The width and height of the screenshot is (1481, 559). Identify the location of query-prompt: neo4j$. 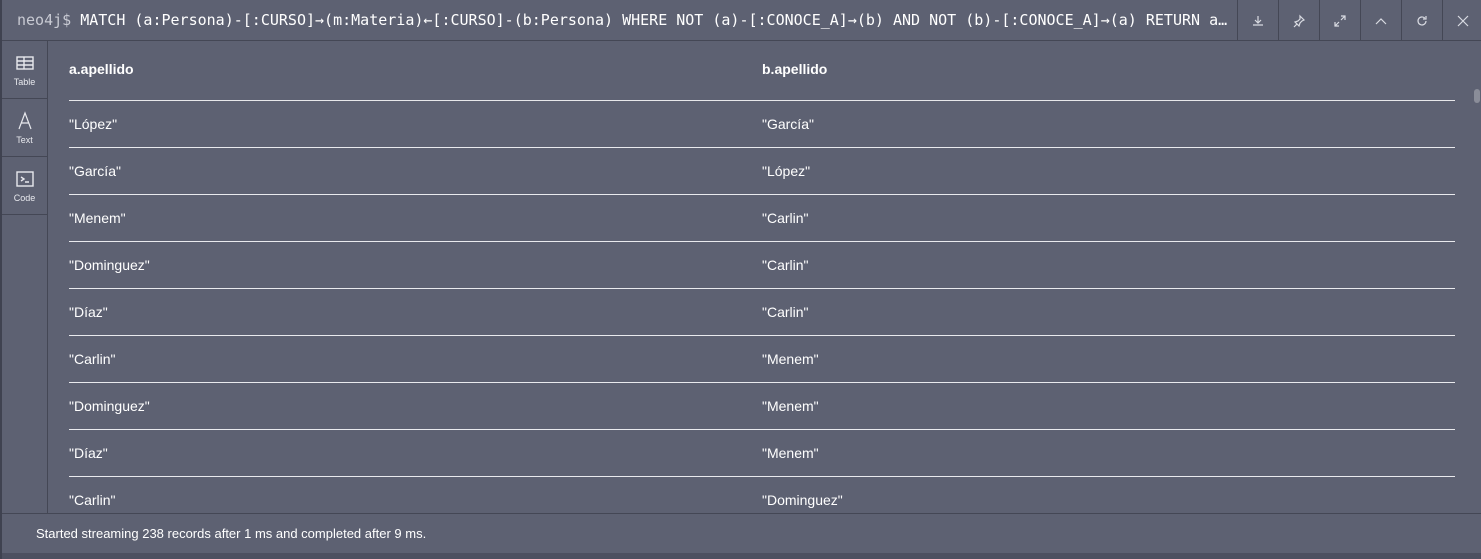
(44, 20).